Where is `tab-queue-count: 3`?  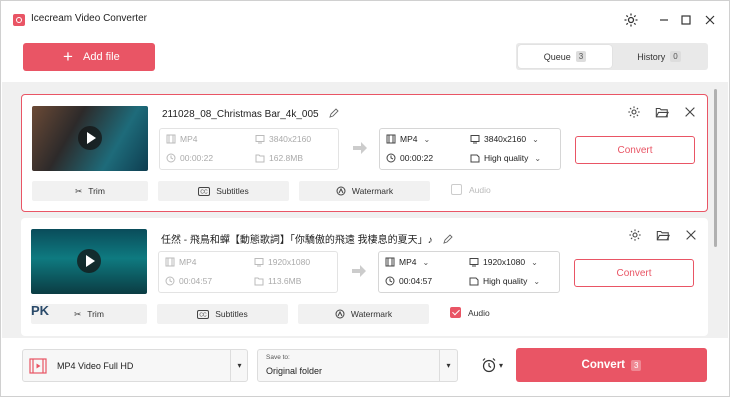
tab-queue-count: 3 is located at coordinates (581, 56).